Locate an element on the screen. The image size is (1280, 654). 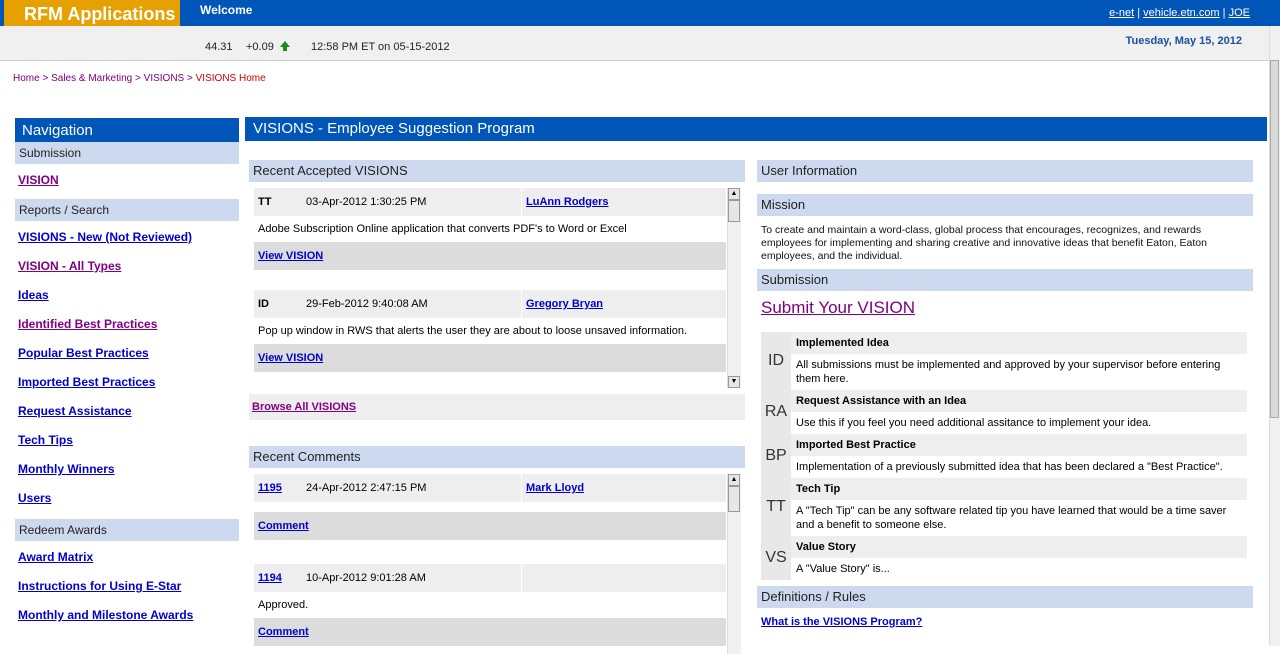
rules-title: Definitions / Rules is located at coordinates (1005, 597).